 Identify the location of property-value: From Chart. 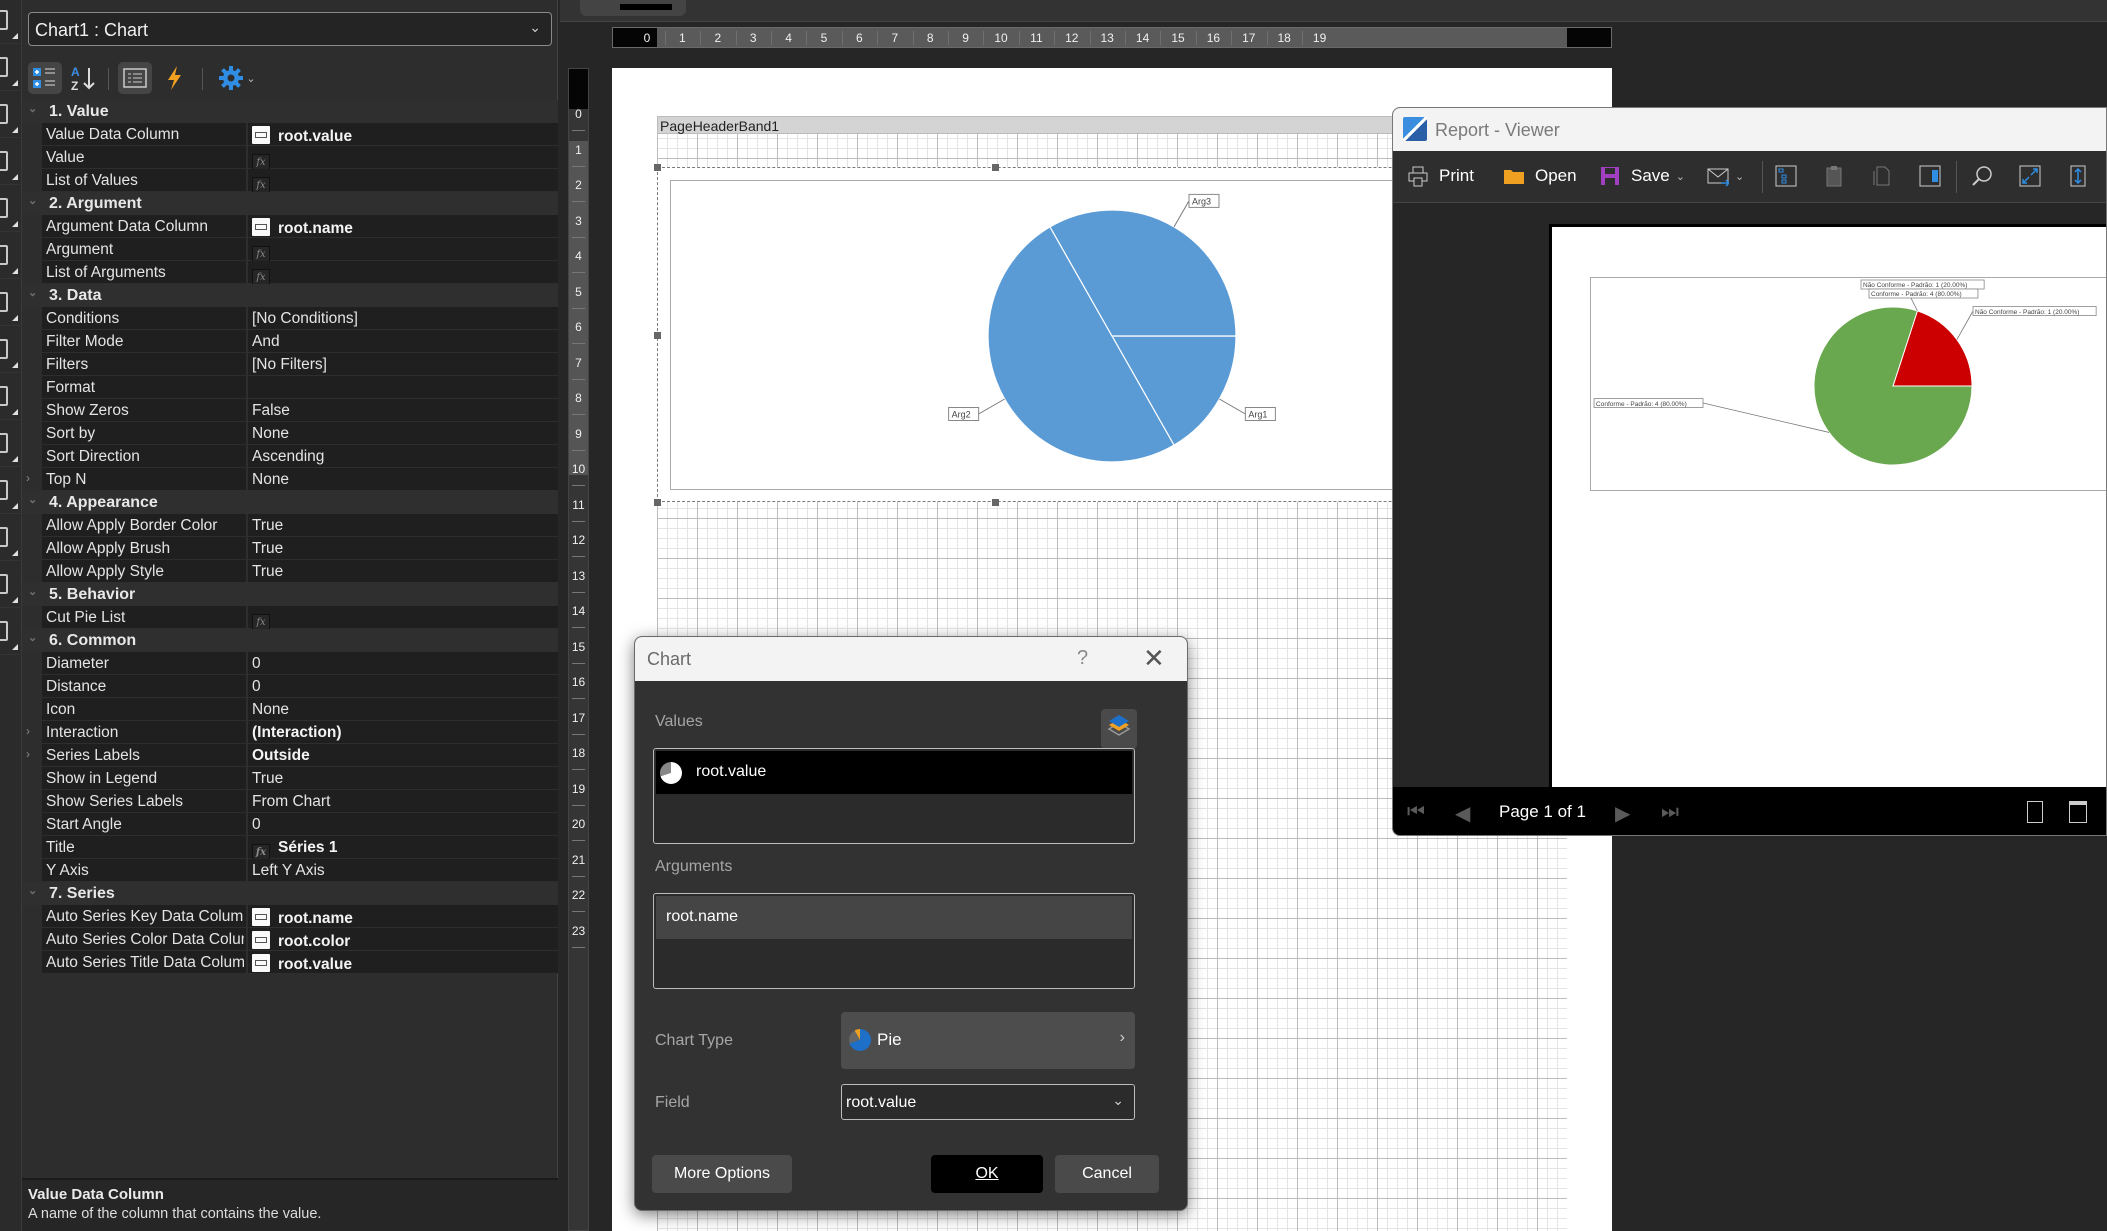
(402, 801).